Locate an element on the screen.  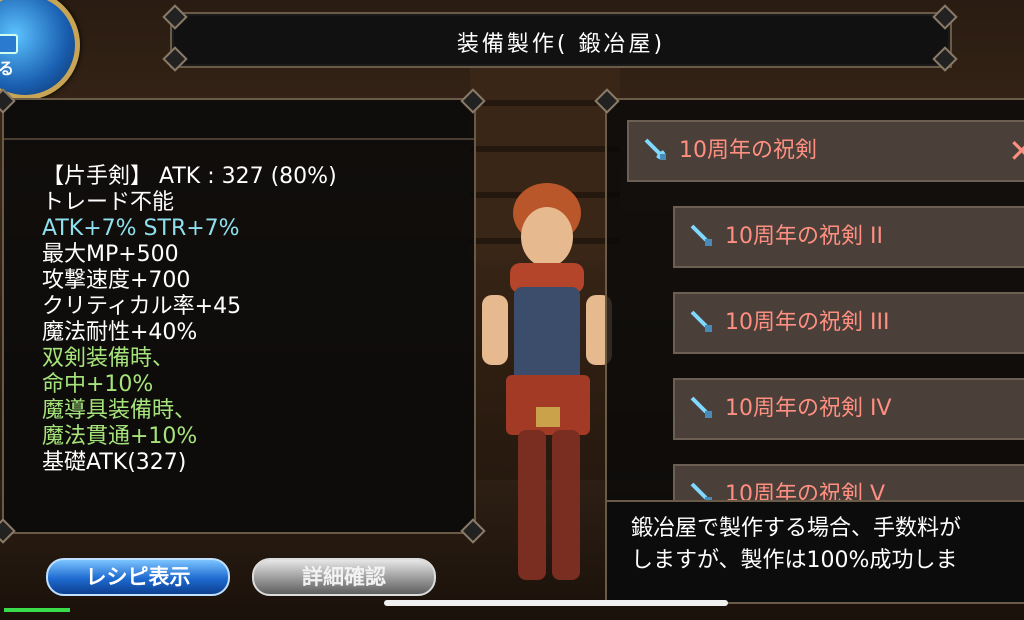
panel-header is located at coordinates (239, 120).